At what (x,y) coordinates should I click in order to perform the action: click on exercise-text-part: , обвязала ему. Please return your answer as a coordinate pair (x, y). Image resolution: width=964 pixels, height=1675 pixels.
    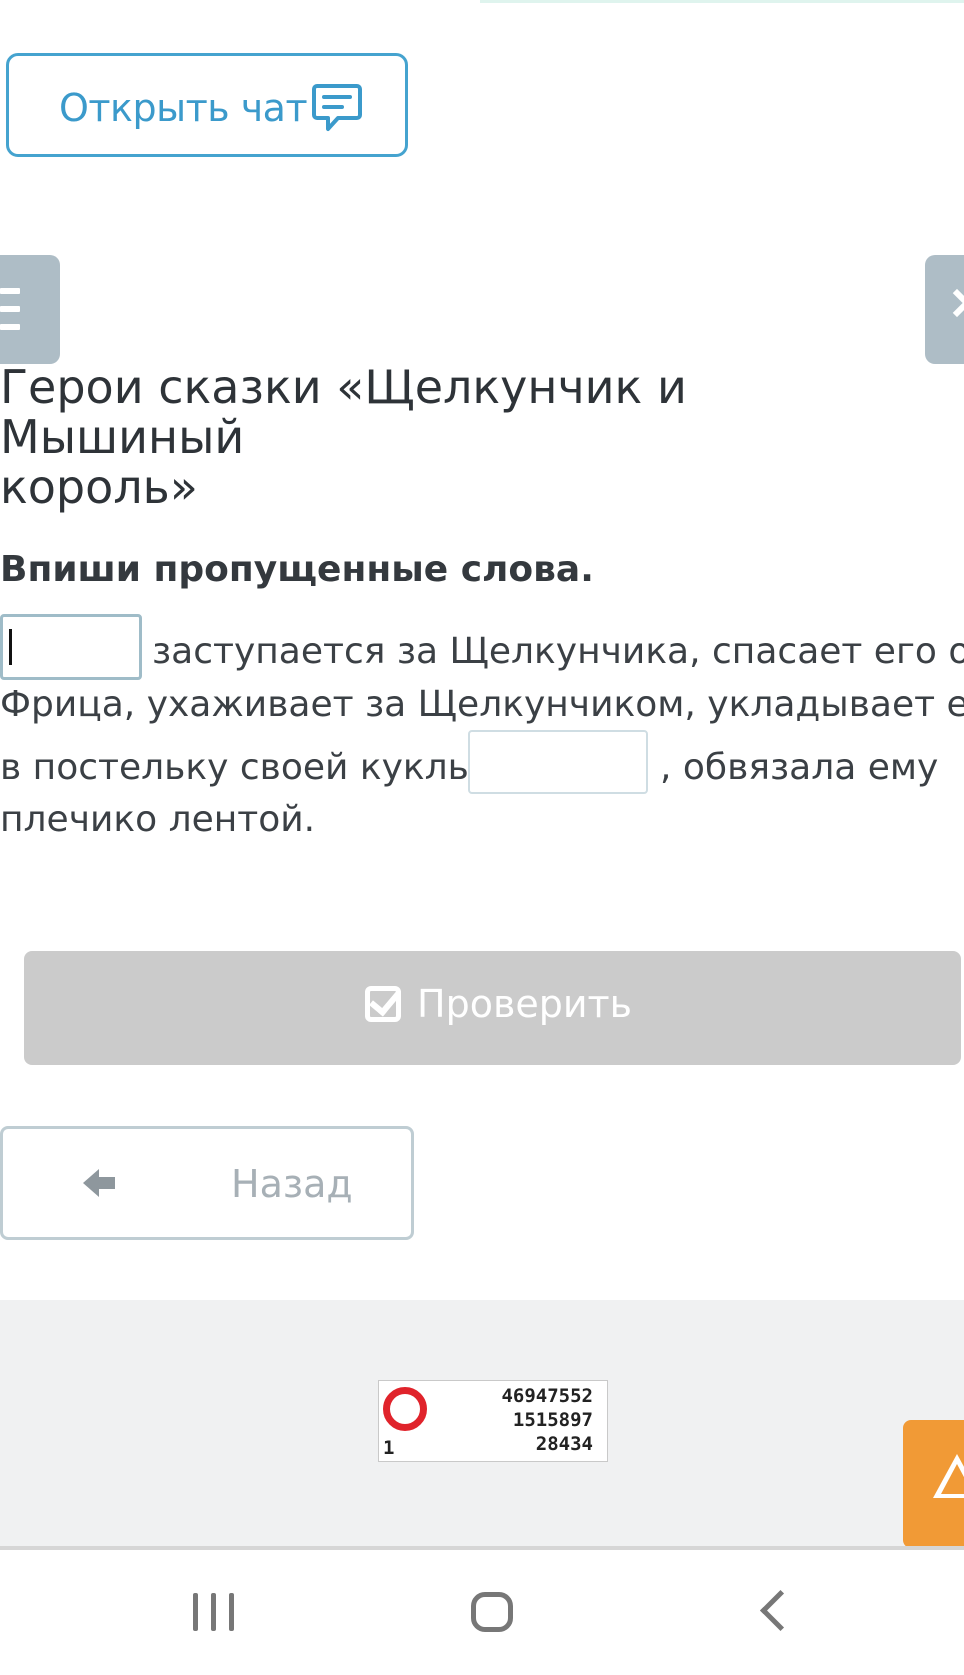
    Looking at the image, I should click on (799, 767).